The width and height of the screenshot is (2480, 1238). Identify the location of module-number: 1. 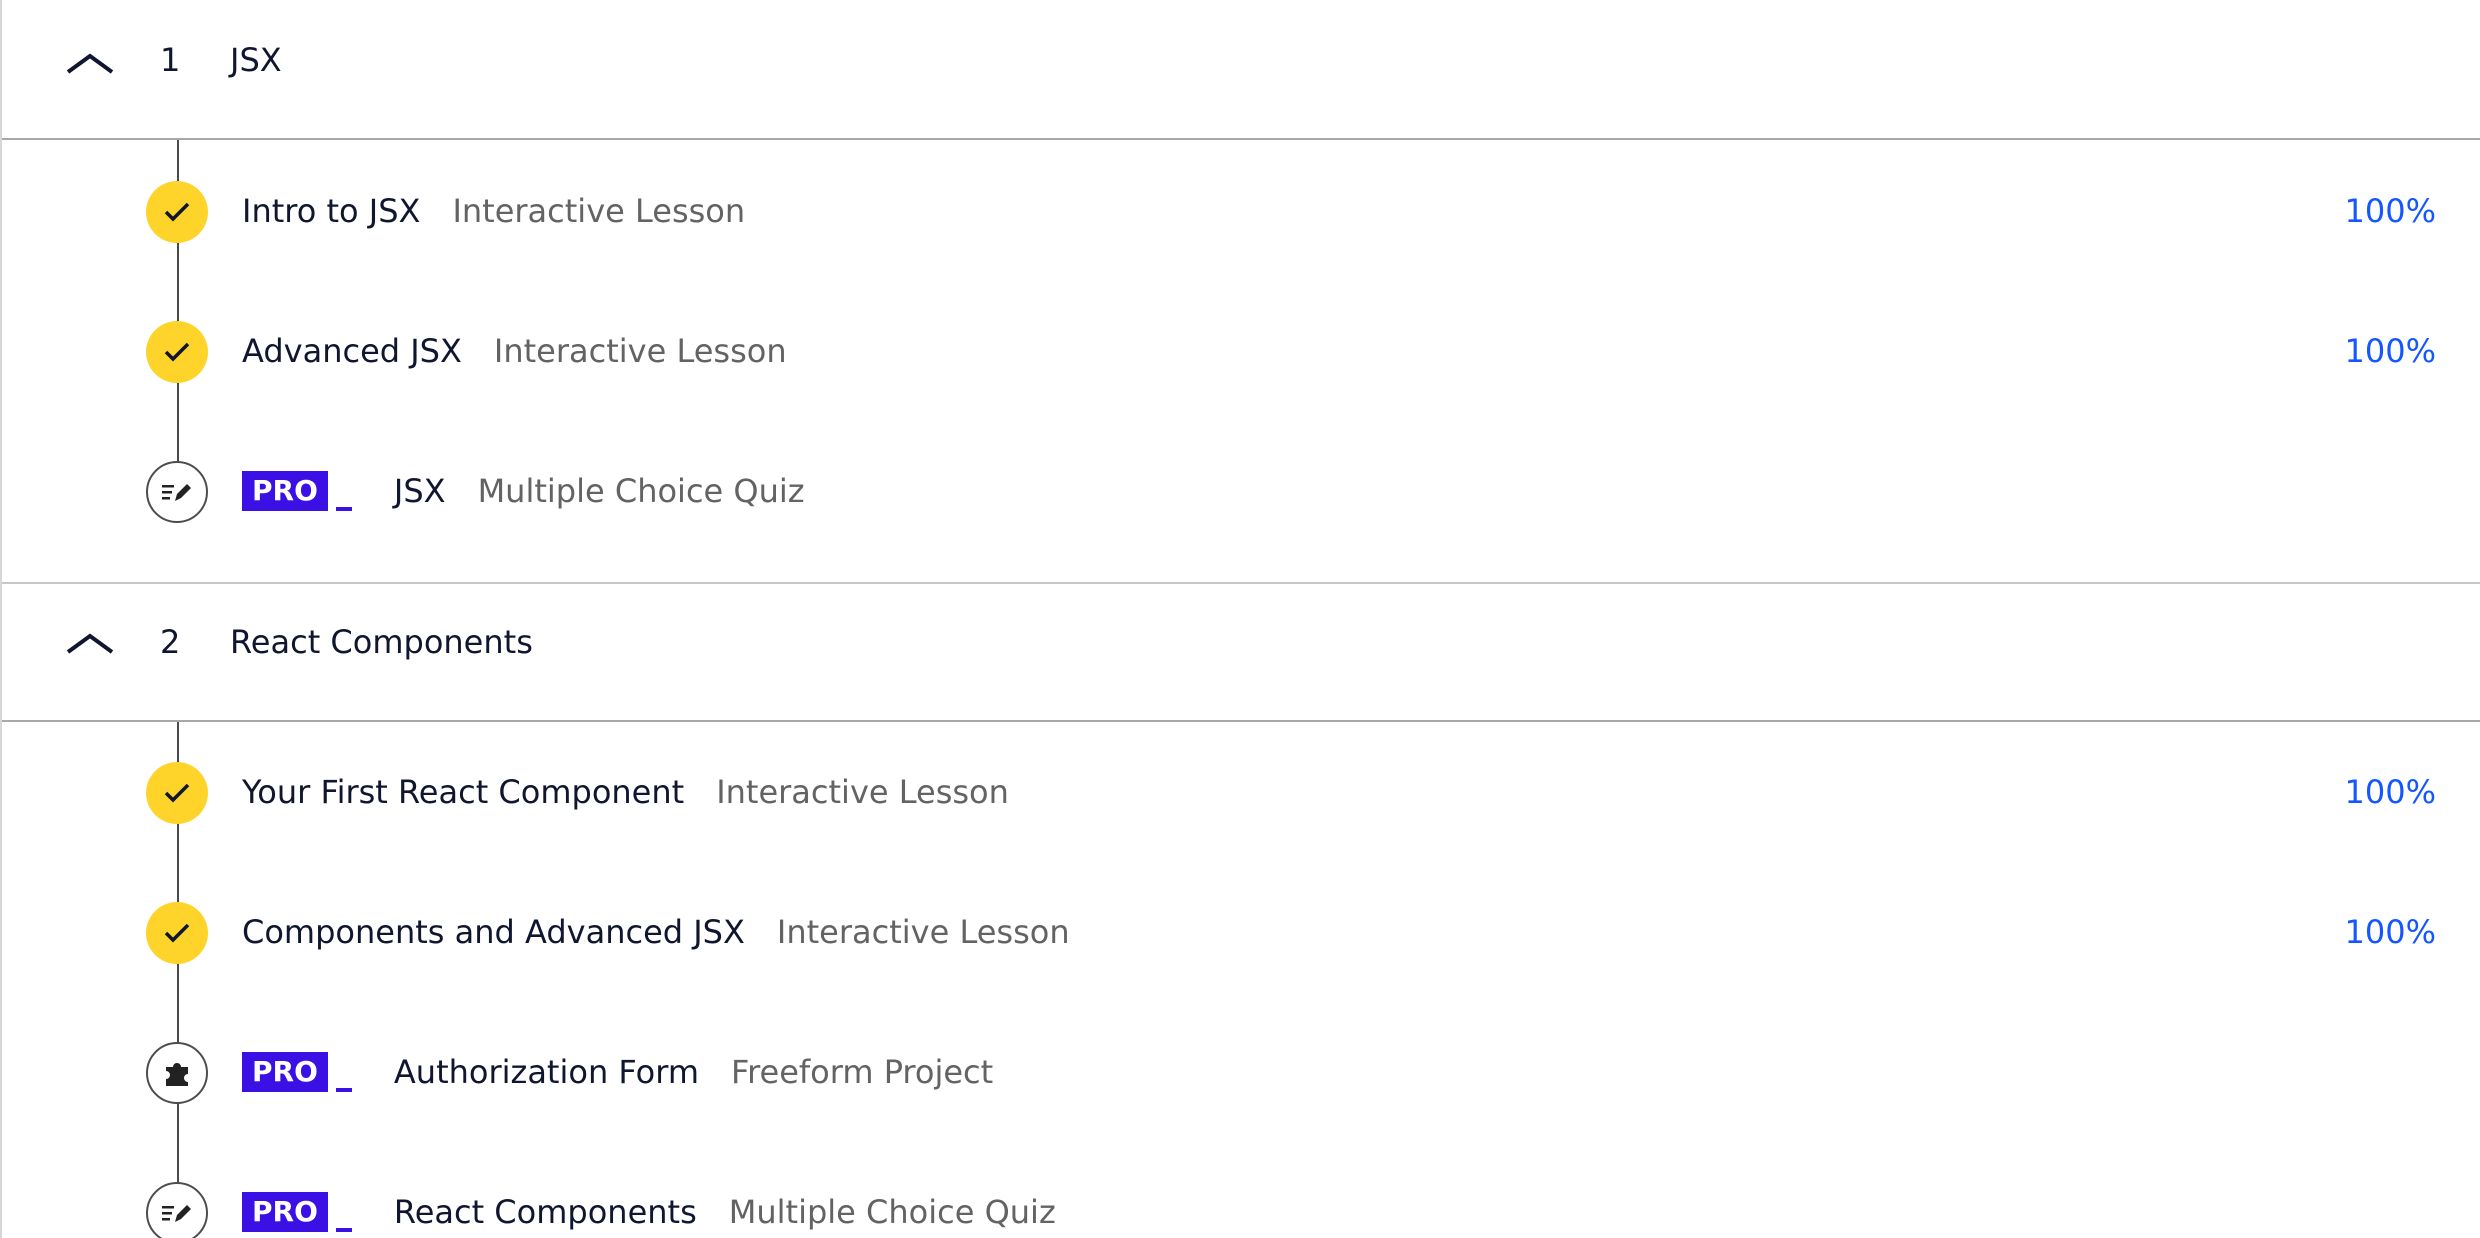
(170, 60).